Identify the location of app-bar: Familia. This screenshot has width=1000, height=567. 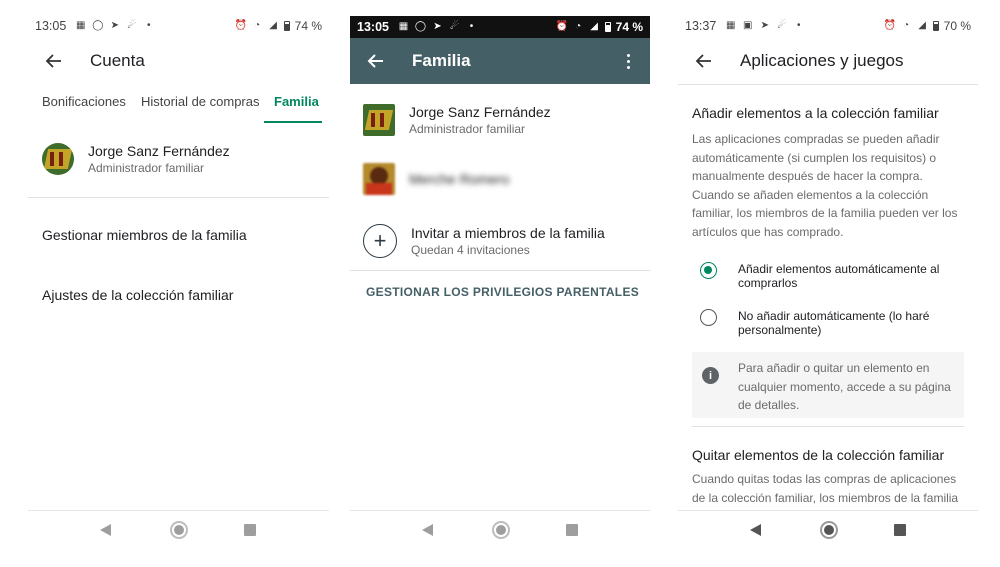
(500, 61).